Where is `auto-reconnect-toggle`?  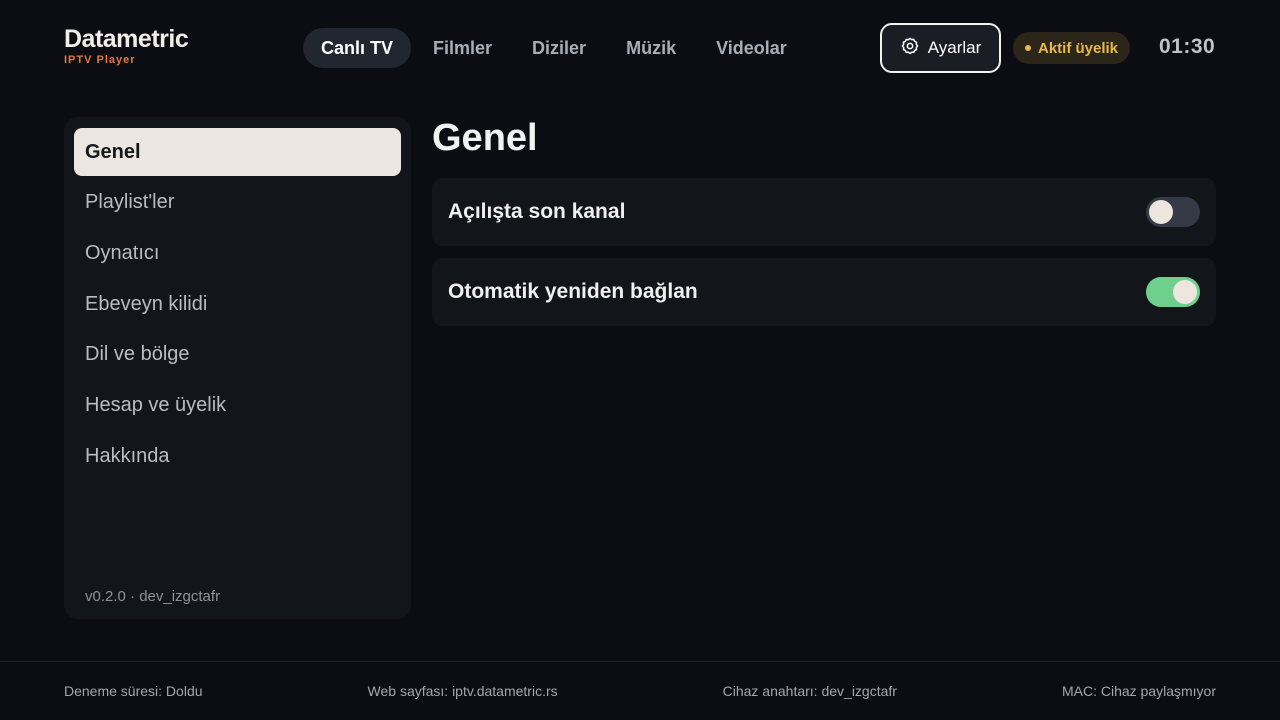 auto-reconnect-toggle is located at coordinates (1173, 292).